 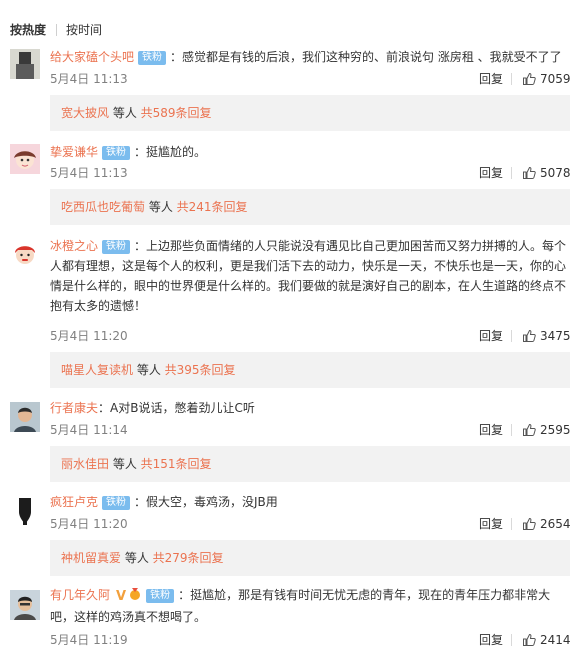 I want to click on like-count: 3475, so click(x=555, y=336).